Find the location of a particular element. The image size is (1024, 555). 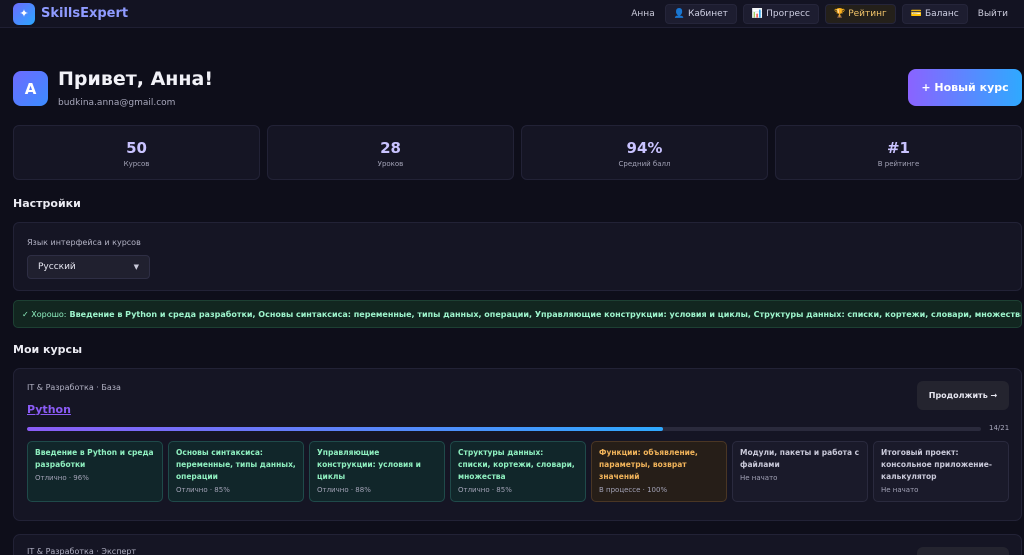

chart-icon: 📊 is located at coordinates (757, 13).